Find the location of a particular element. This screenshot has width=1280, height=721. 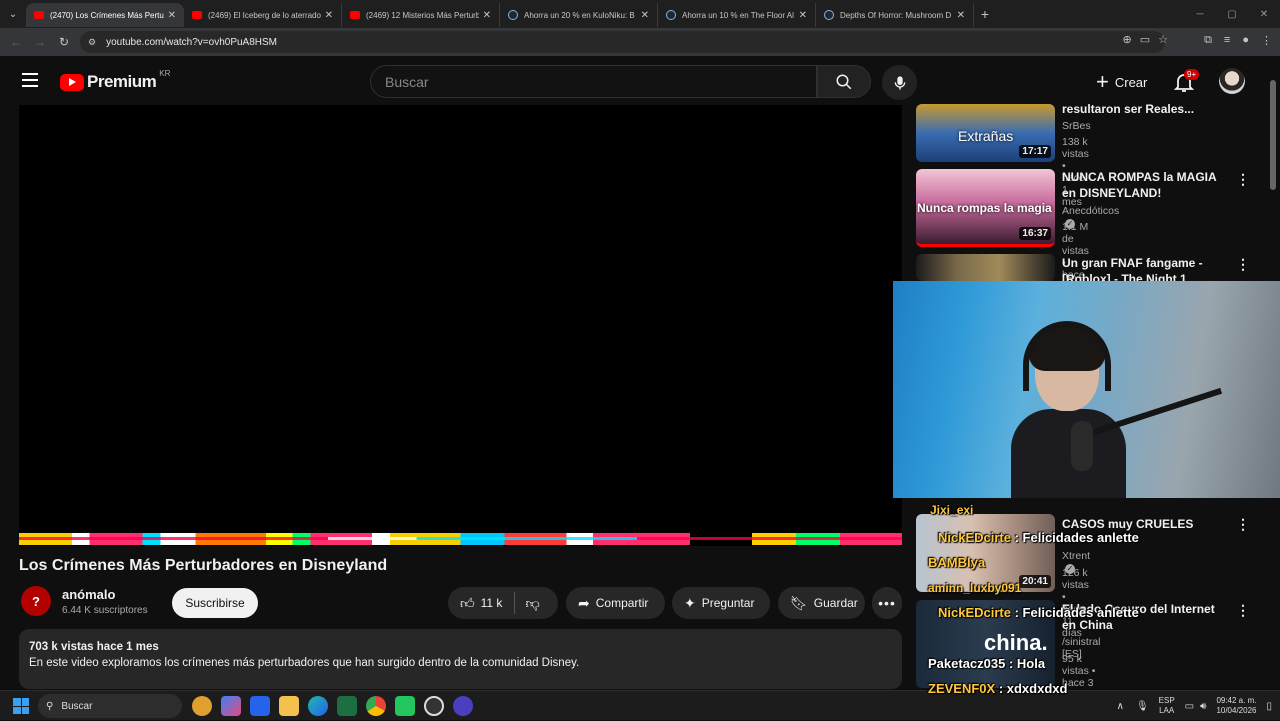

copilot-icon is located at coordinates (231, 706).